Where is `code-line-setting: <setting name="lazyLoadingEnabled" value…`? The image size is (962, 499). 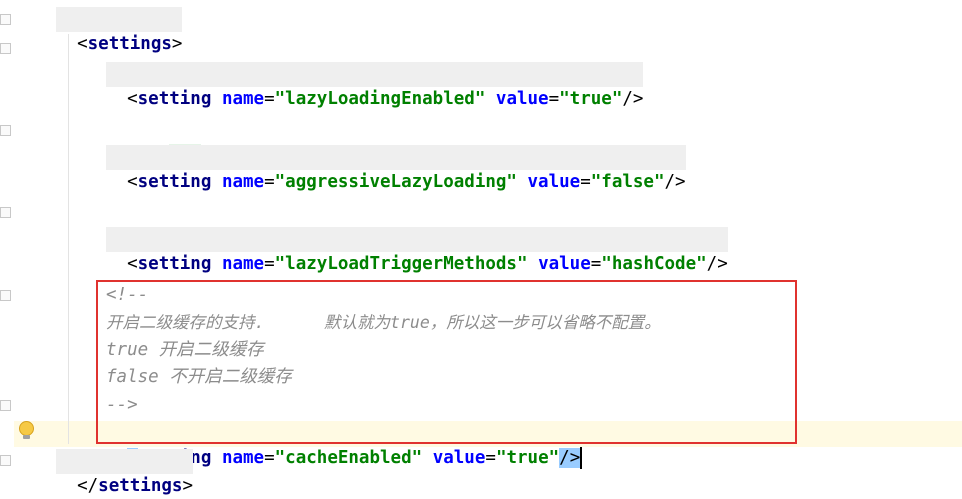 code-line-setting: <setting name="lazyLoadingEnabled" value… is located at coordinates (375, 85).